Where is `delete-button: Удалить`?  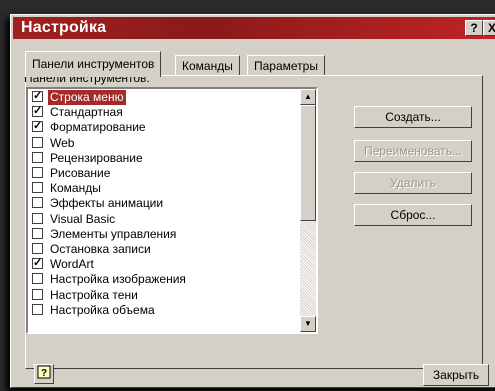
delete-button: Удалить is located at coordinates (413, 183).